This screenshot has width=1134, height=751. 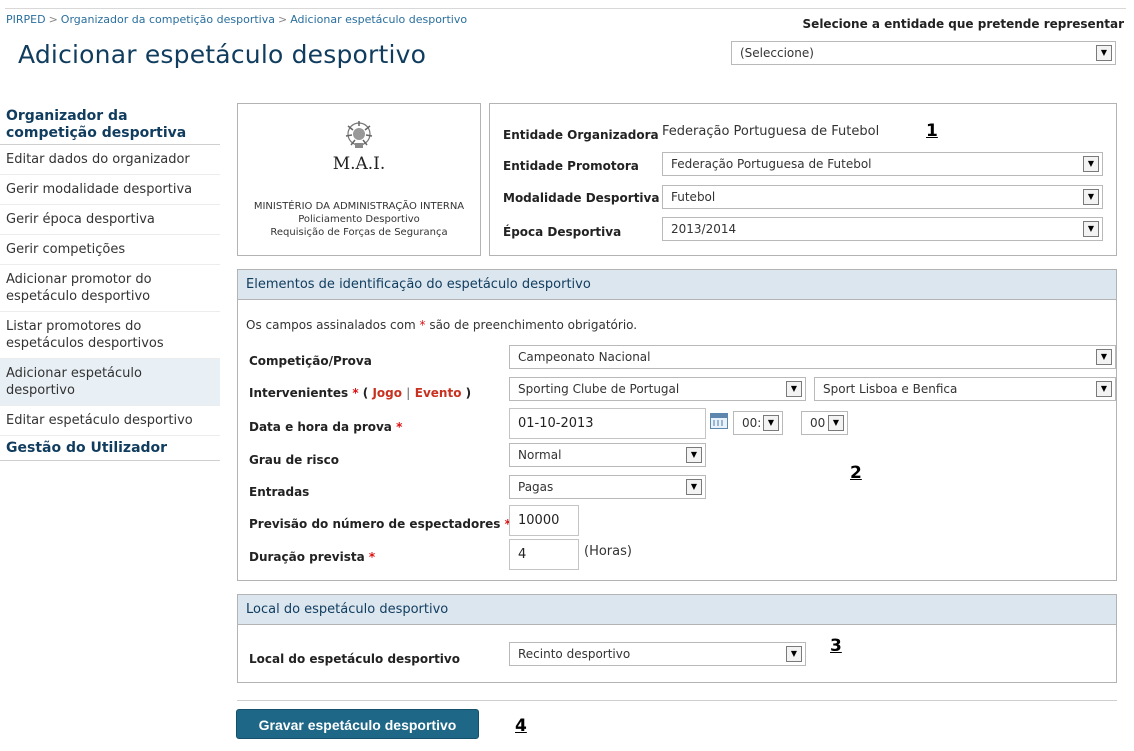 I want to click on breadcrumb-home-link: PIRPED, so click(x=26, y=19).